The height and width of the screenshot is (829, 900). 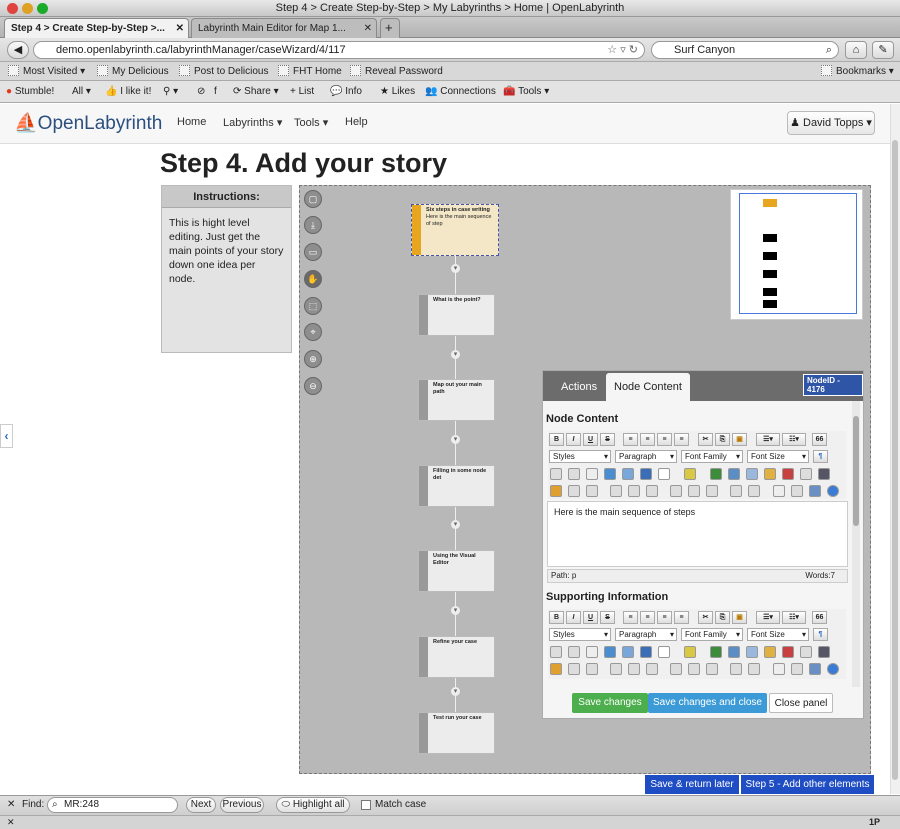 I want to click on justify-icon: ≡, so click(x=681, y=617).